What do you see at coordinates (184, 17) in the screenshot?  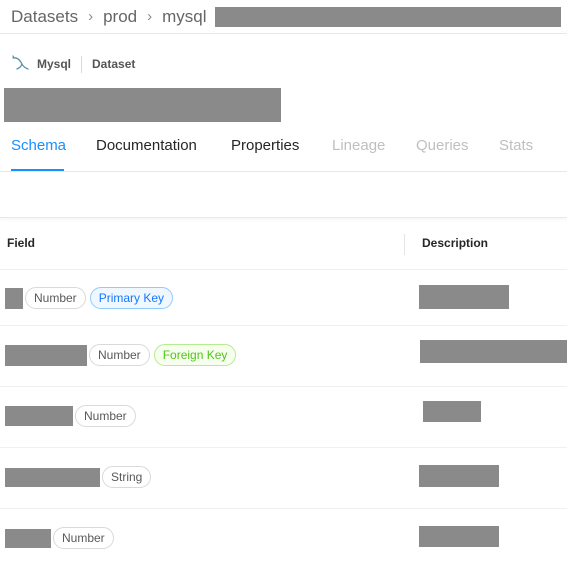 I see `breadcrumb-mysql: mysql` at bounding box center [184, 17].